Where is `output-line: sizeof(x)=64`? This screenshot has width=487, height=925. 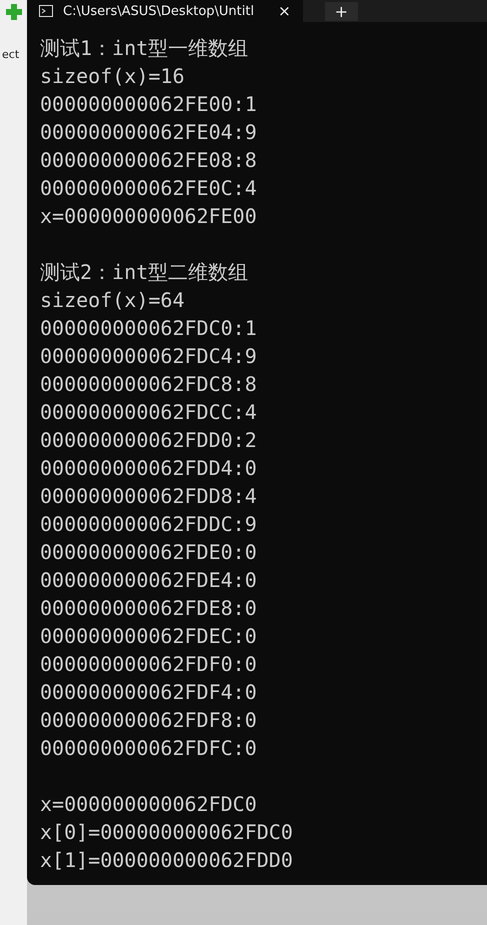
output-line: sizeof(x)=64 is located at coordinates (113, 300).